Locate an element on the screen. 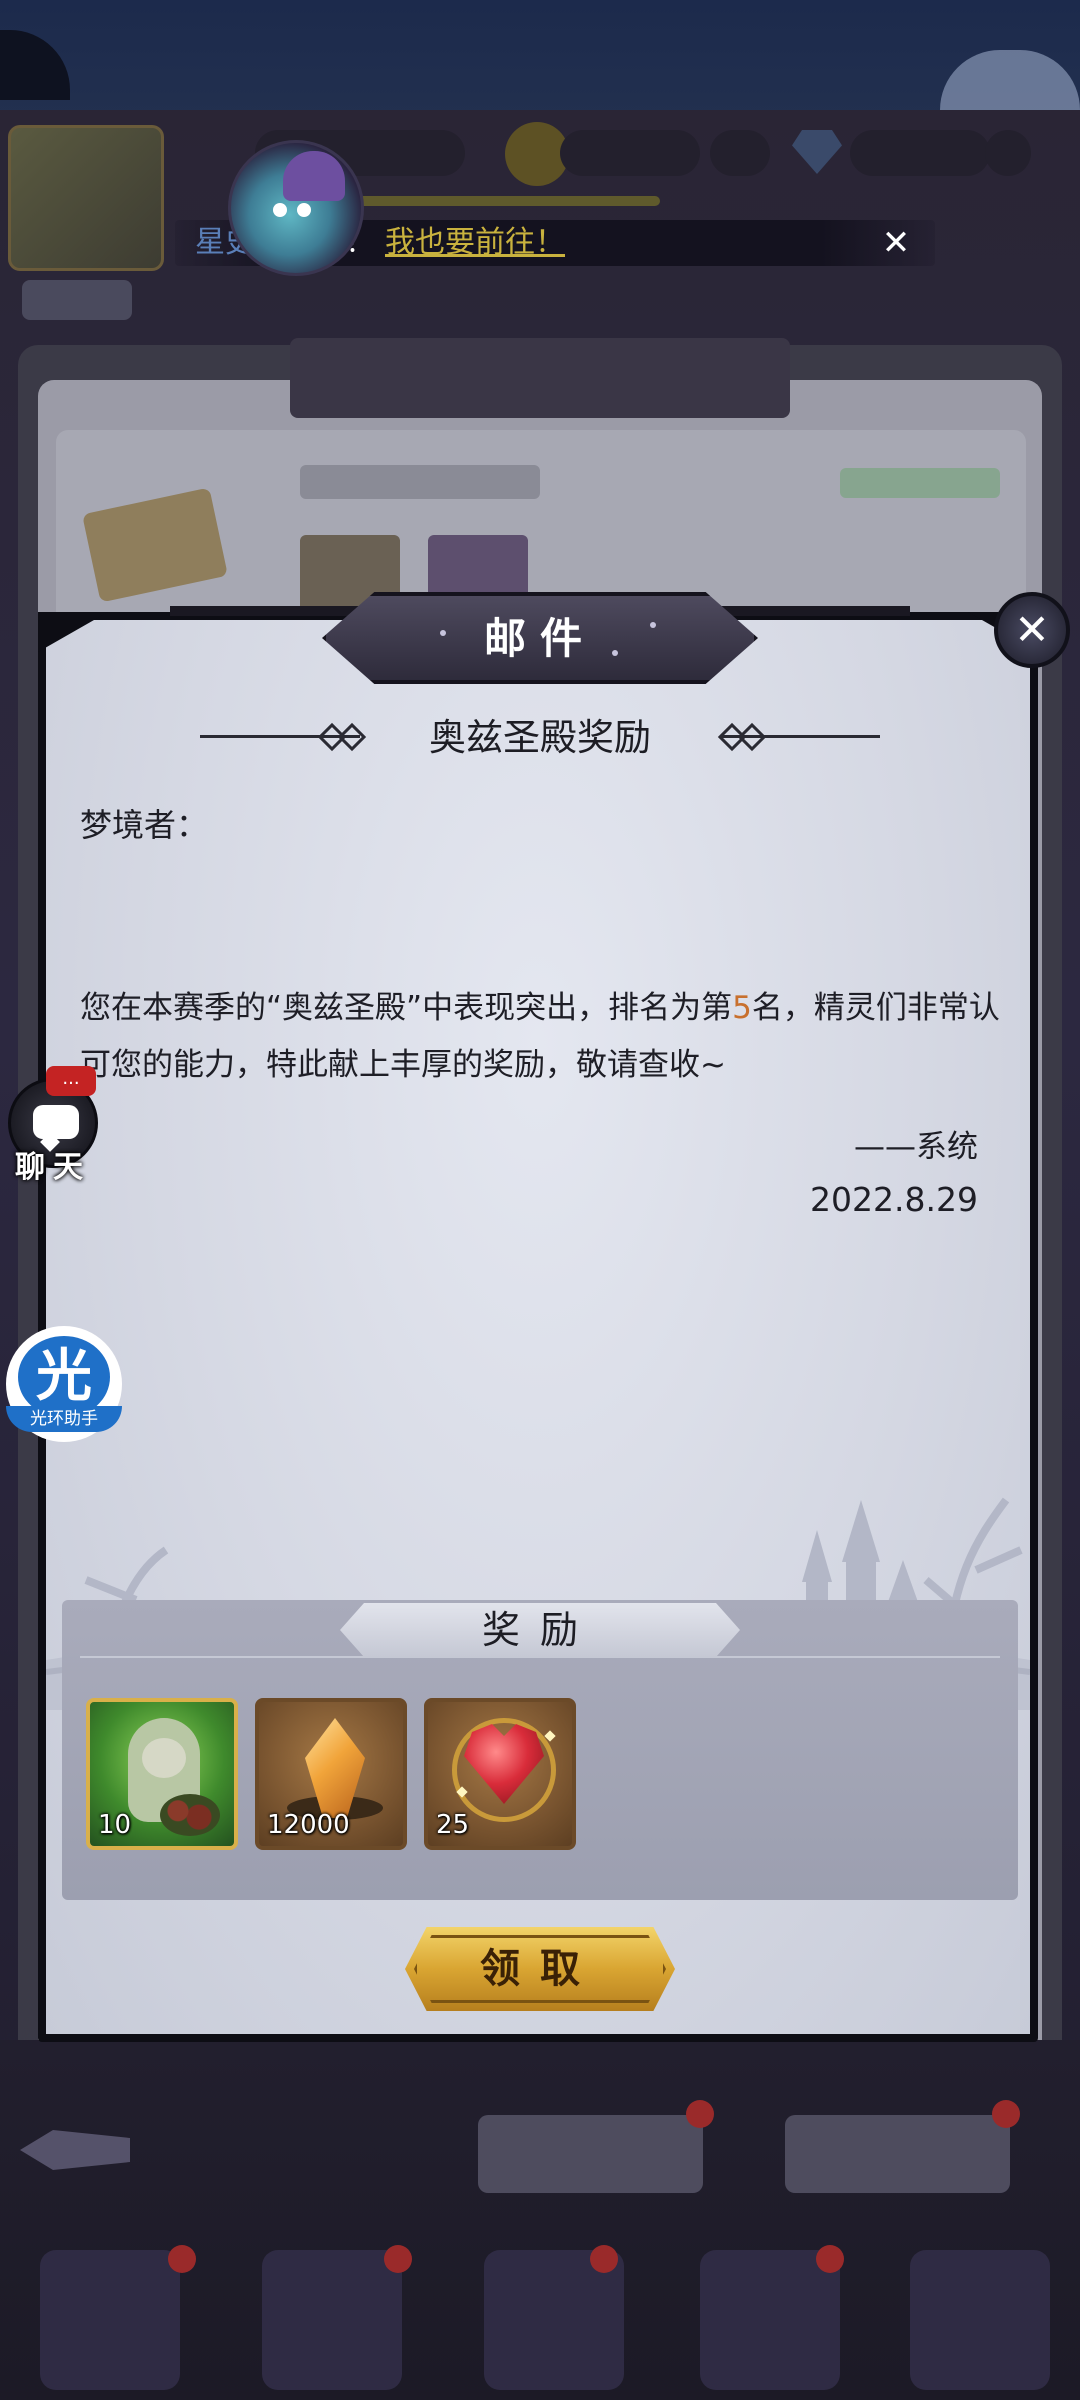 This screenshot has height=2400, width=1080. mail-greeting: 梦境者： is located at coordinates (144, 825).